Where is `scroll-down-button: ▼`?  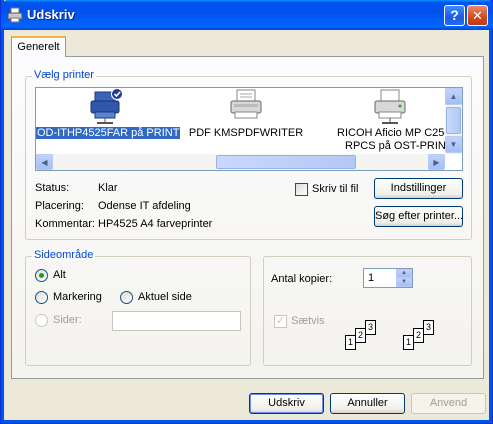
scroll-down-button: ▼ is located at coordinates (453, 144).